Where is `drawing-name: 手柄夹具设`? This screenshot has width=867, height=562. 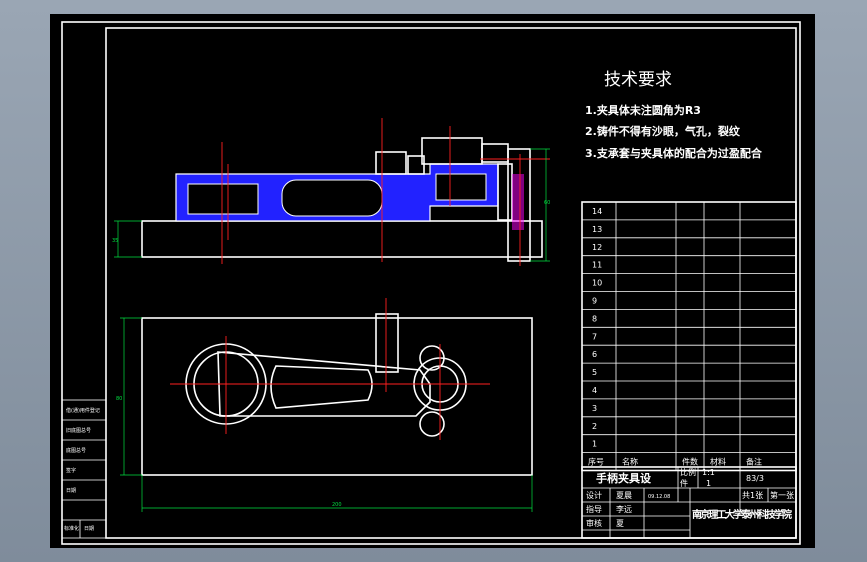 drawing-name: 手柄夹具设 is located at coordinates (624, 478).